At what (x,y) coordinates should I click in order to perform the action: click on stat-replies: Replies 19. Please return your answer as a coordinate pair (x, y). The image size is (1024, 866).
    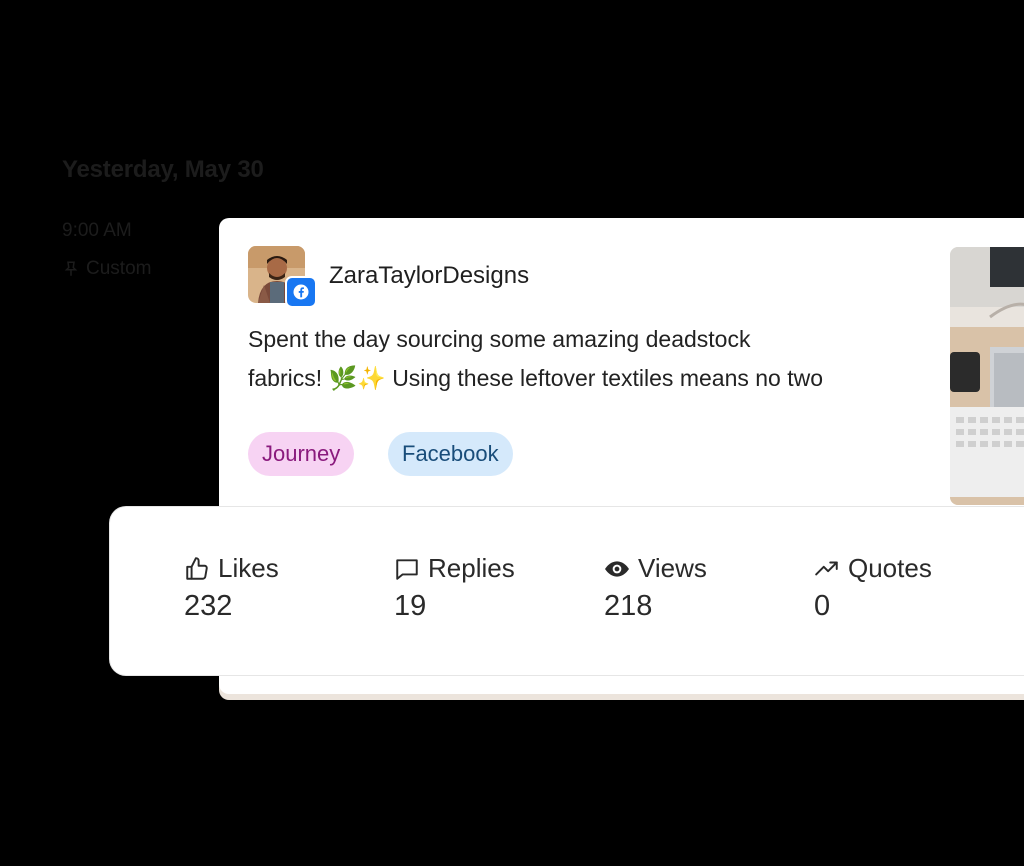
    Looking at the image, I should click on (454, 588).